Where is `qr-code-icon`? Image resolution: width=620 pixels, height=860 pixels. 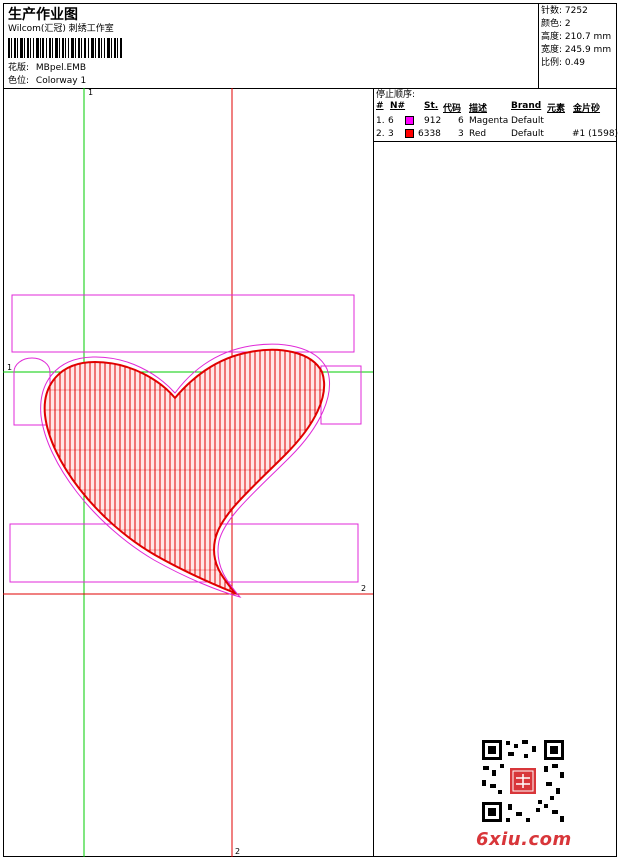 qr-code-icon is located at coordinates (523, 781).